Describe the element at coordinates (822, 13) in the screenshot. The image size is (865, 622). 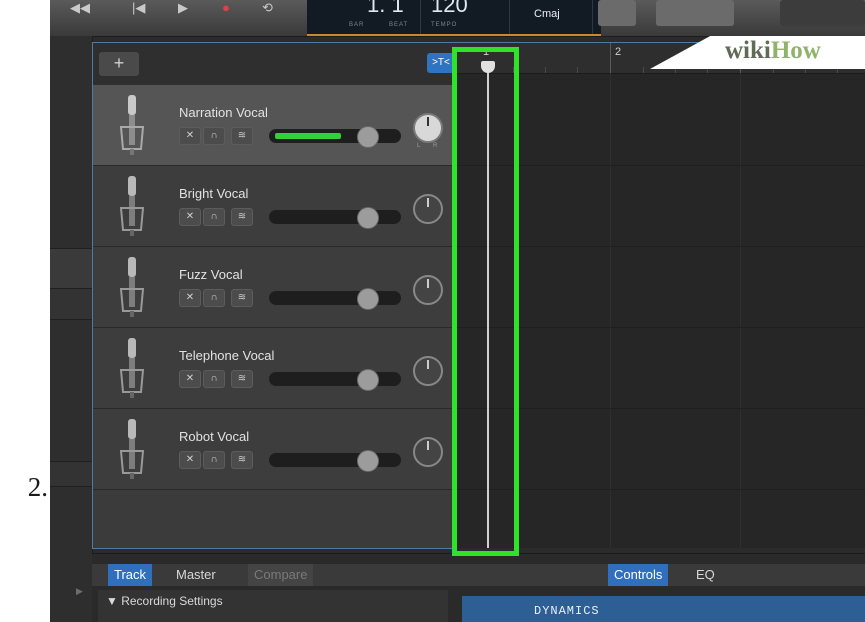
I see `note-pad-button` at that location.